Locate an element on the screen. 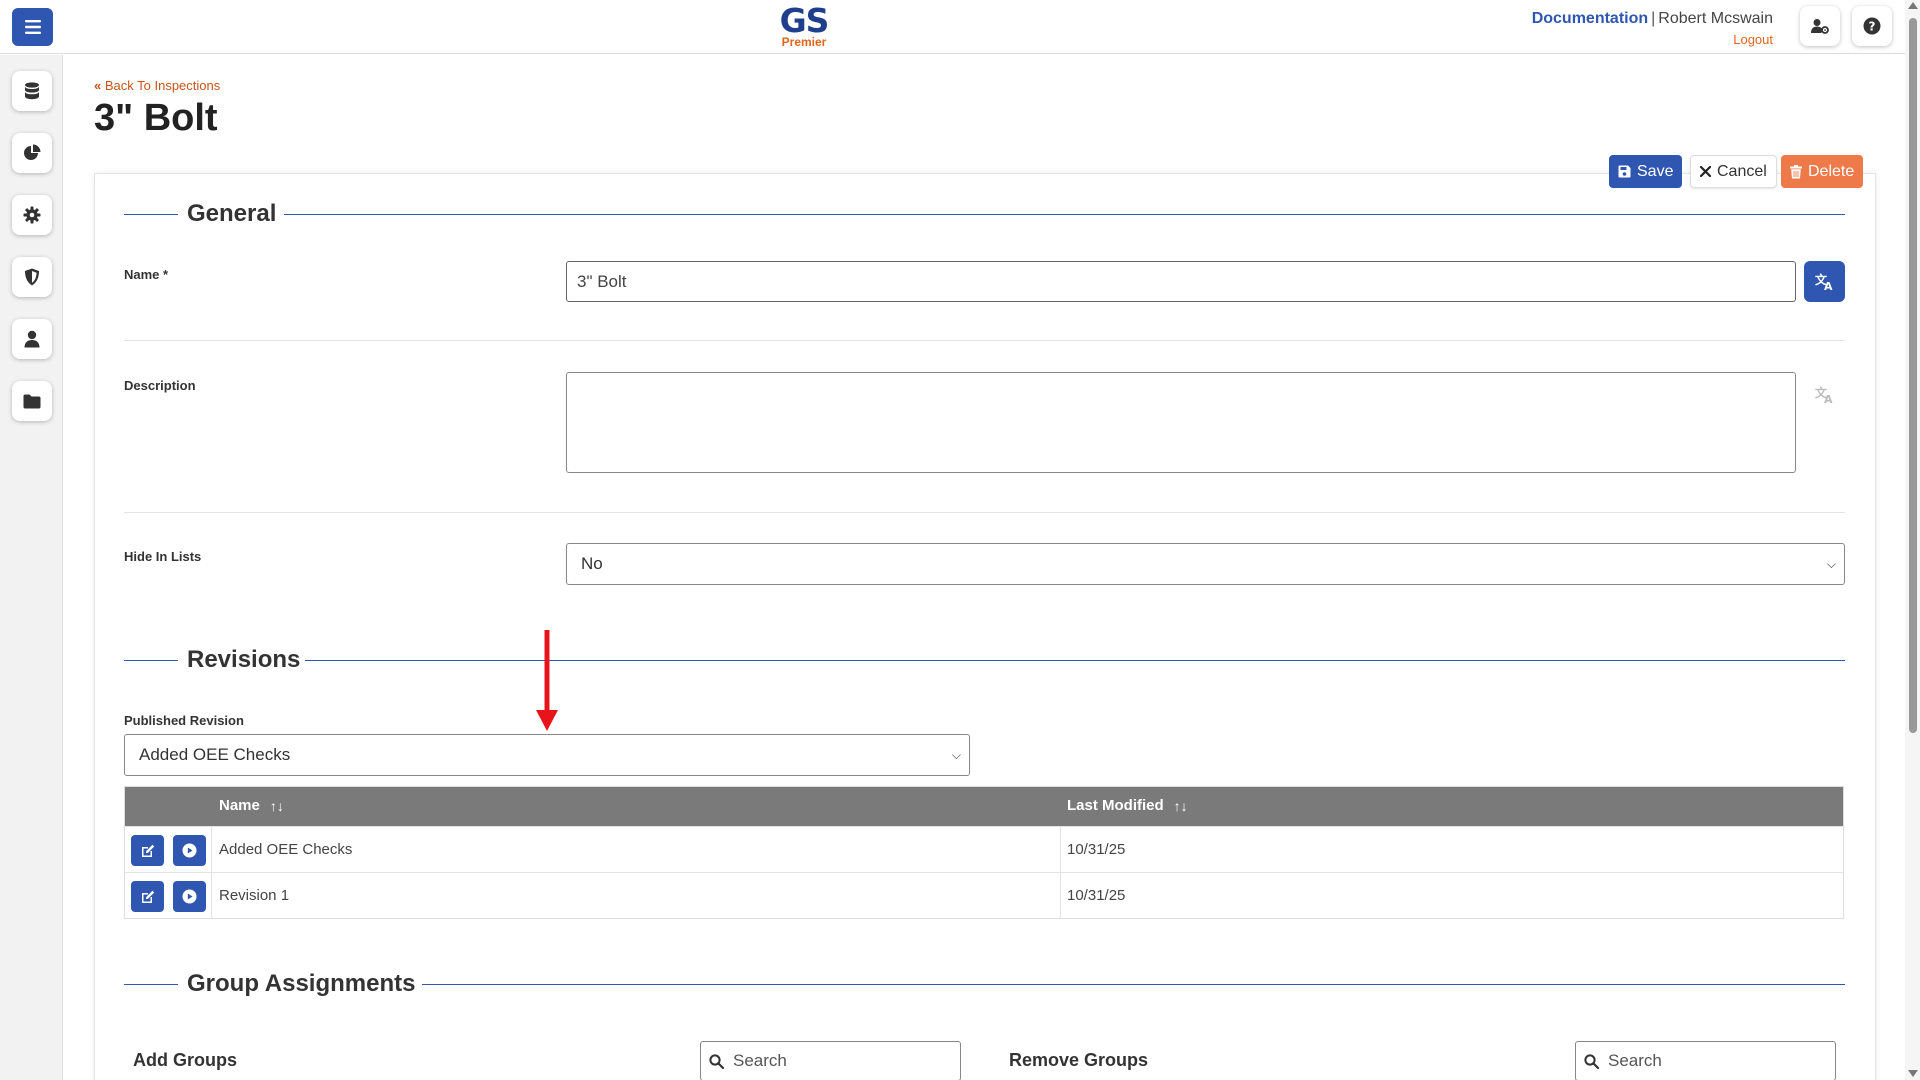 The height and width of the screenshot is (1080, 1920). group-assignments-section-header: Group Assignments is located at coordinates (984, 985).